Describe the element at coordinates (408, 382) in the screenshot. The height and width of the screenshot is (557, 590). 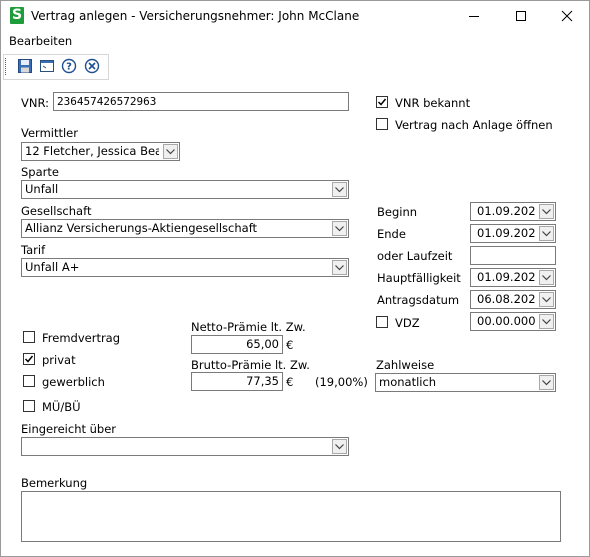
I see `zahlweise-value: monatlich` at that location.